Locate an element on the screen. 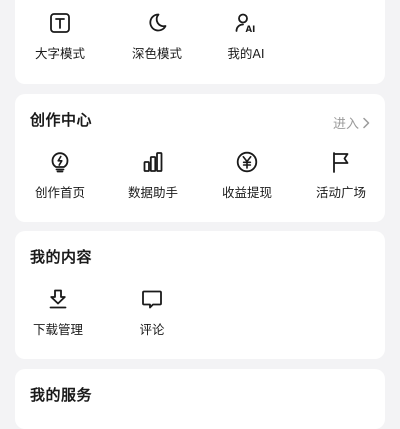  my-content-title: 我的内容 is located at coordinates (61, 257).